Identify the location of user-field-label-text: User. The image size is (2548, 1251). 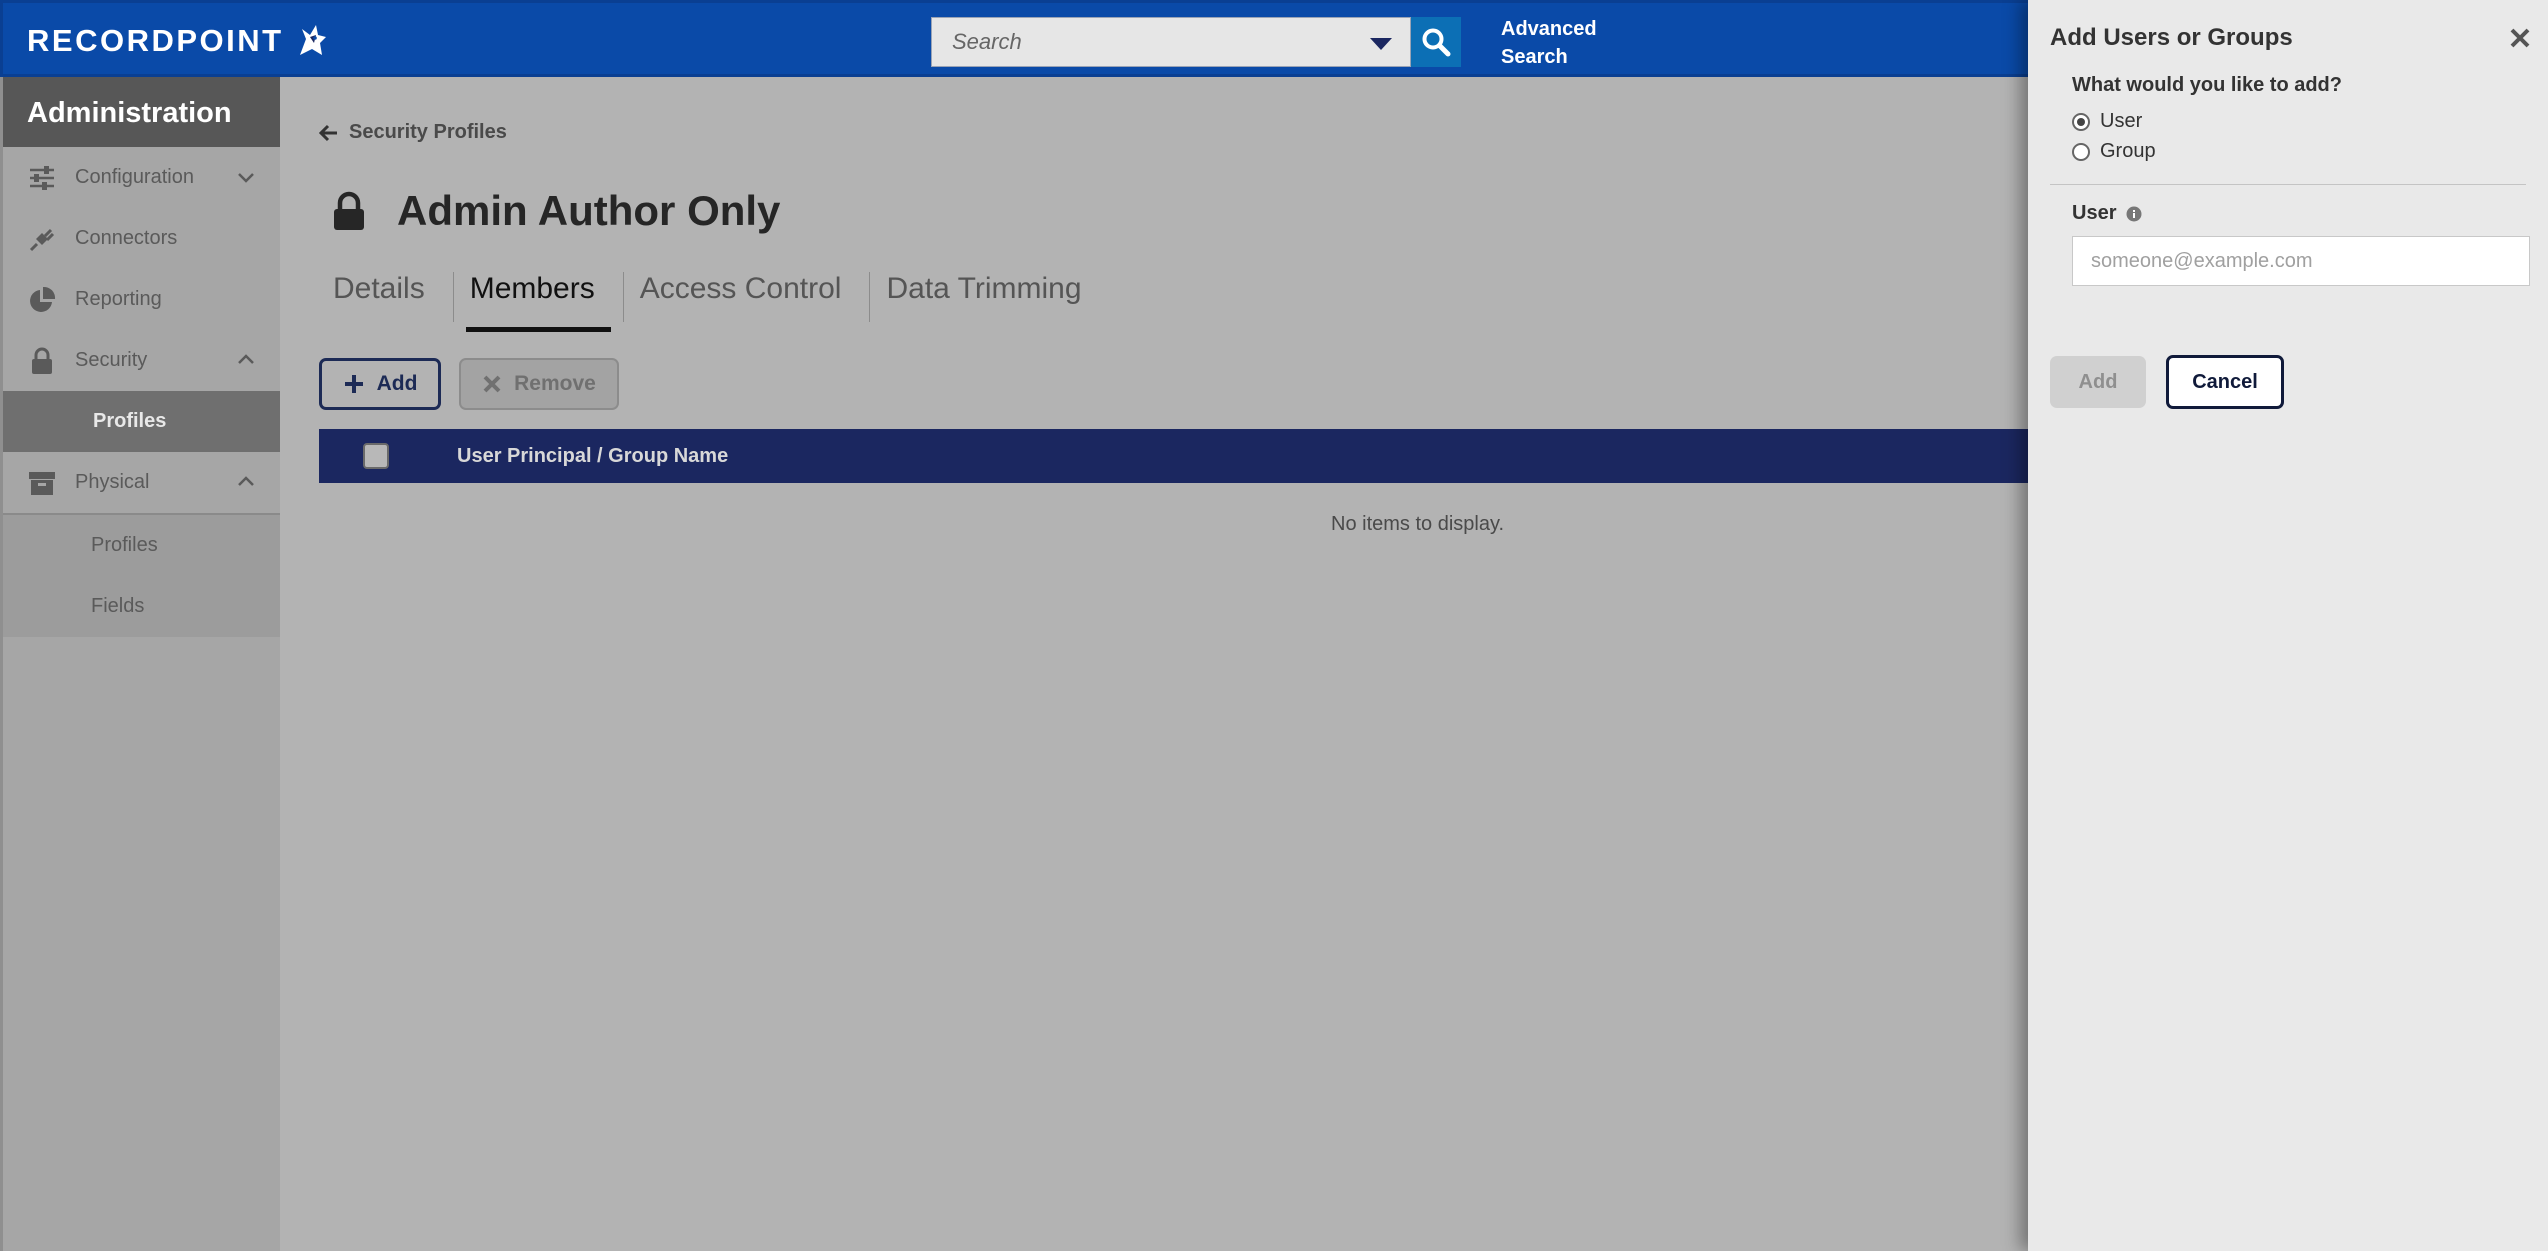
(2094, 213).